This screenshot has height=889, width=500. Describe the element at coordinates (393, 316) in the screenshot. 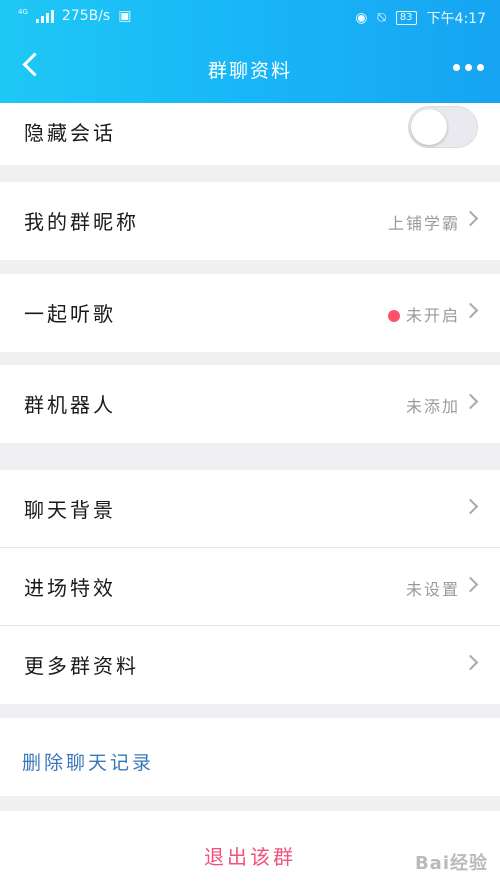

I see `status-dot-icon` at that location.